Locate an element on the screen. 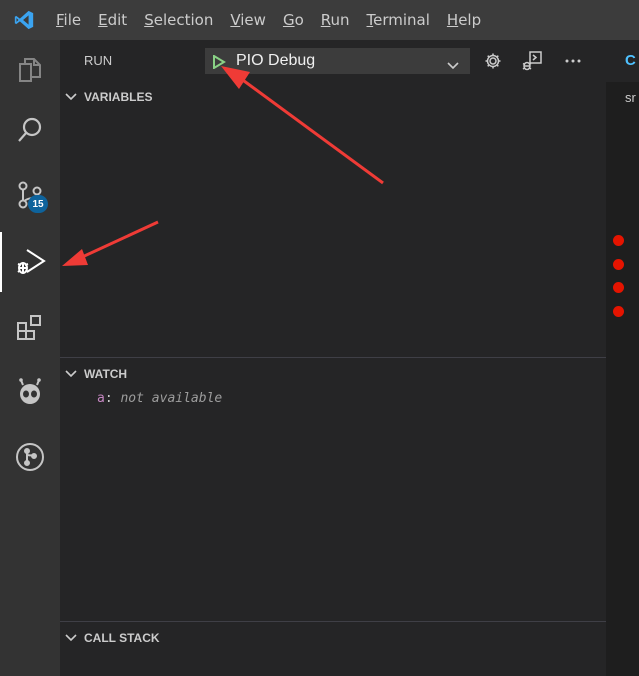 This screenshot has width=639, height=676. call-stack-section-header: CALL STACK is located at coordinates (333, 638).